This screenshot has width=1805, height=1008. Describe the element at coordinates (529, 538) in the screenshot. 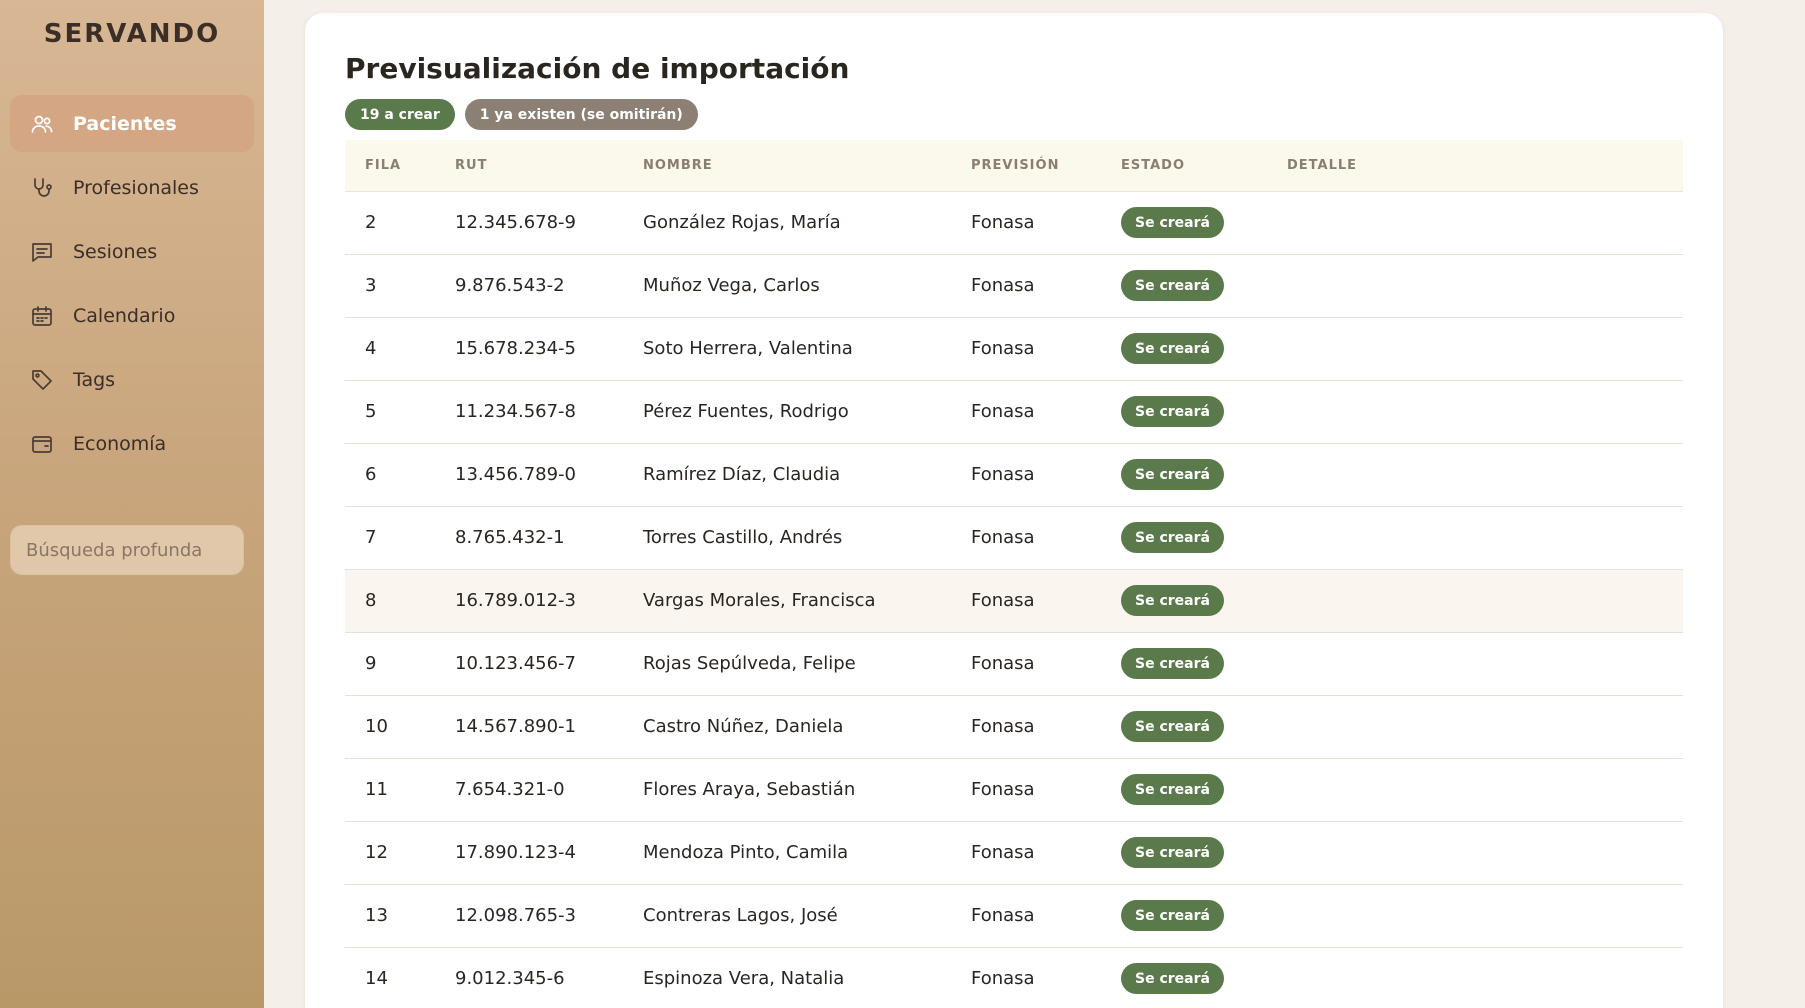

I see `cell-rut: 8.765.432-1` at that location.